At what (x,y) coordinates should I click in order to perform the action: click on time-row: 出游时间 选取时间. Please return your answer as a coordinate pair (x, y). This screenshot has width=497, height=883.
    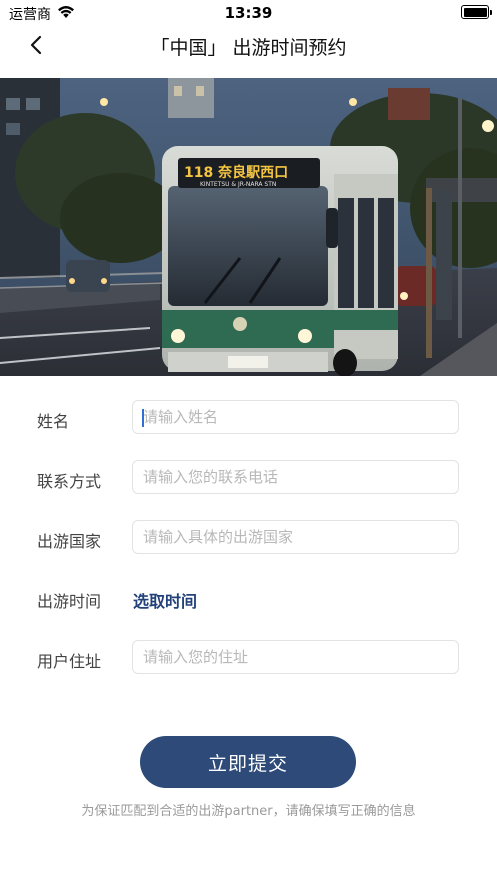
    Looking at the image, I should click on (248, 598).